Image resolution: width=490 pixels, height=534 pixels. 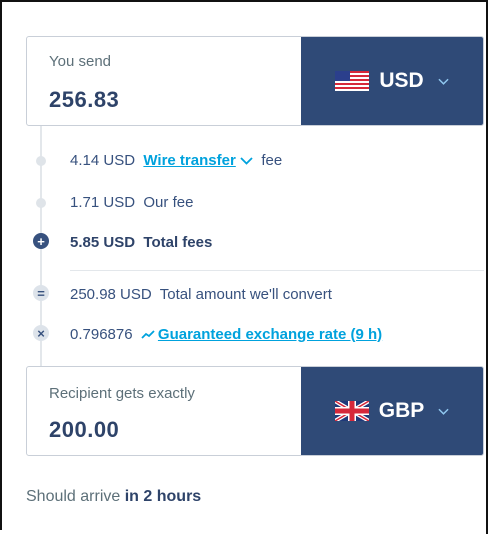 I want to click on total-fees-row: + 5.85 USD Total fees, so click(x=255, y=242).